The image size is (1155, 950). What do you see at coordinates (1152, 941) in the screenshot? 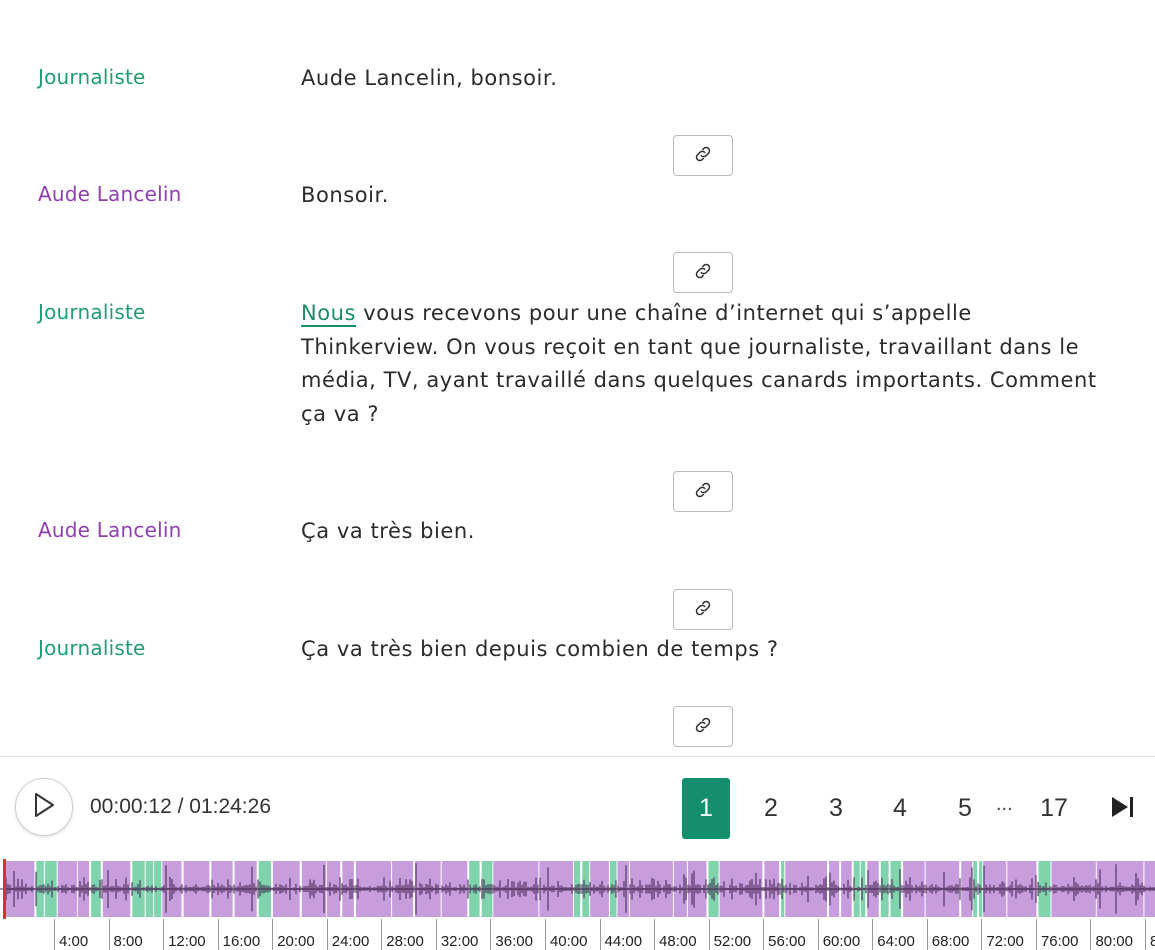
I see `timeline-tick-label: 8` at bounding box center [1152, 941].